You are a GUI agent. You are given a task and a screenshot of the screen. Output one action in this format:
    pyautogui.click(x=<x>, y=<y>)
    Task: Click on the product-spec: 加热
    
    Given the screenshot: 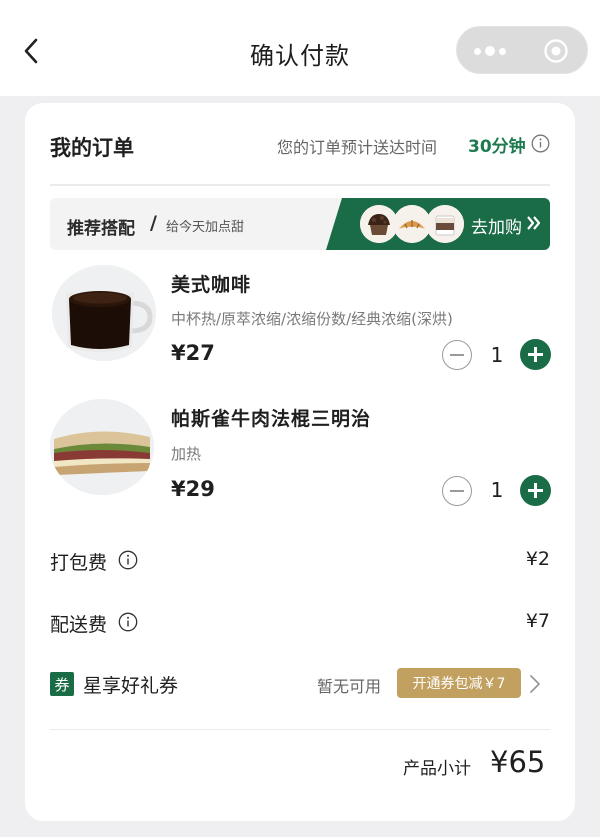 What is the action you would take?
    pyautogui.click(x=186, y=454)
    